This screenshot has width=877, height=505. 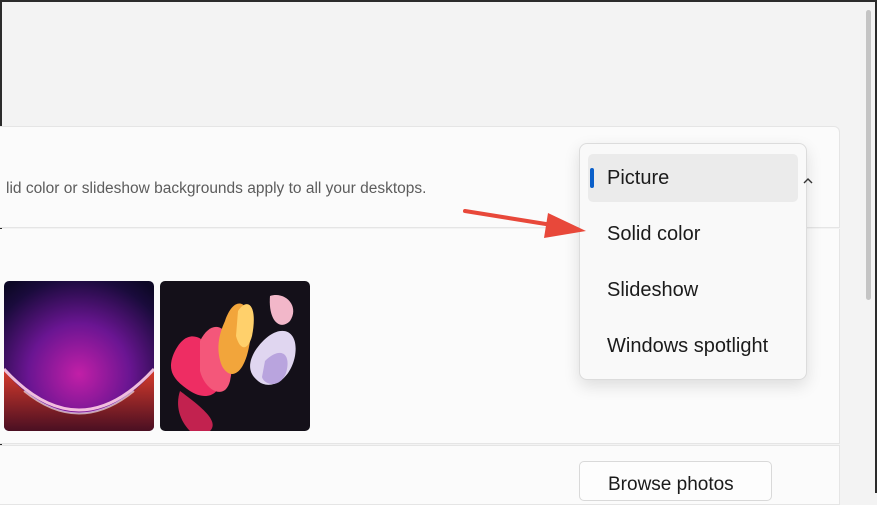 I want to click on scrollbar-thumb, so click(x=868, y=155).